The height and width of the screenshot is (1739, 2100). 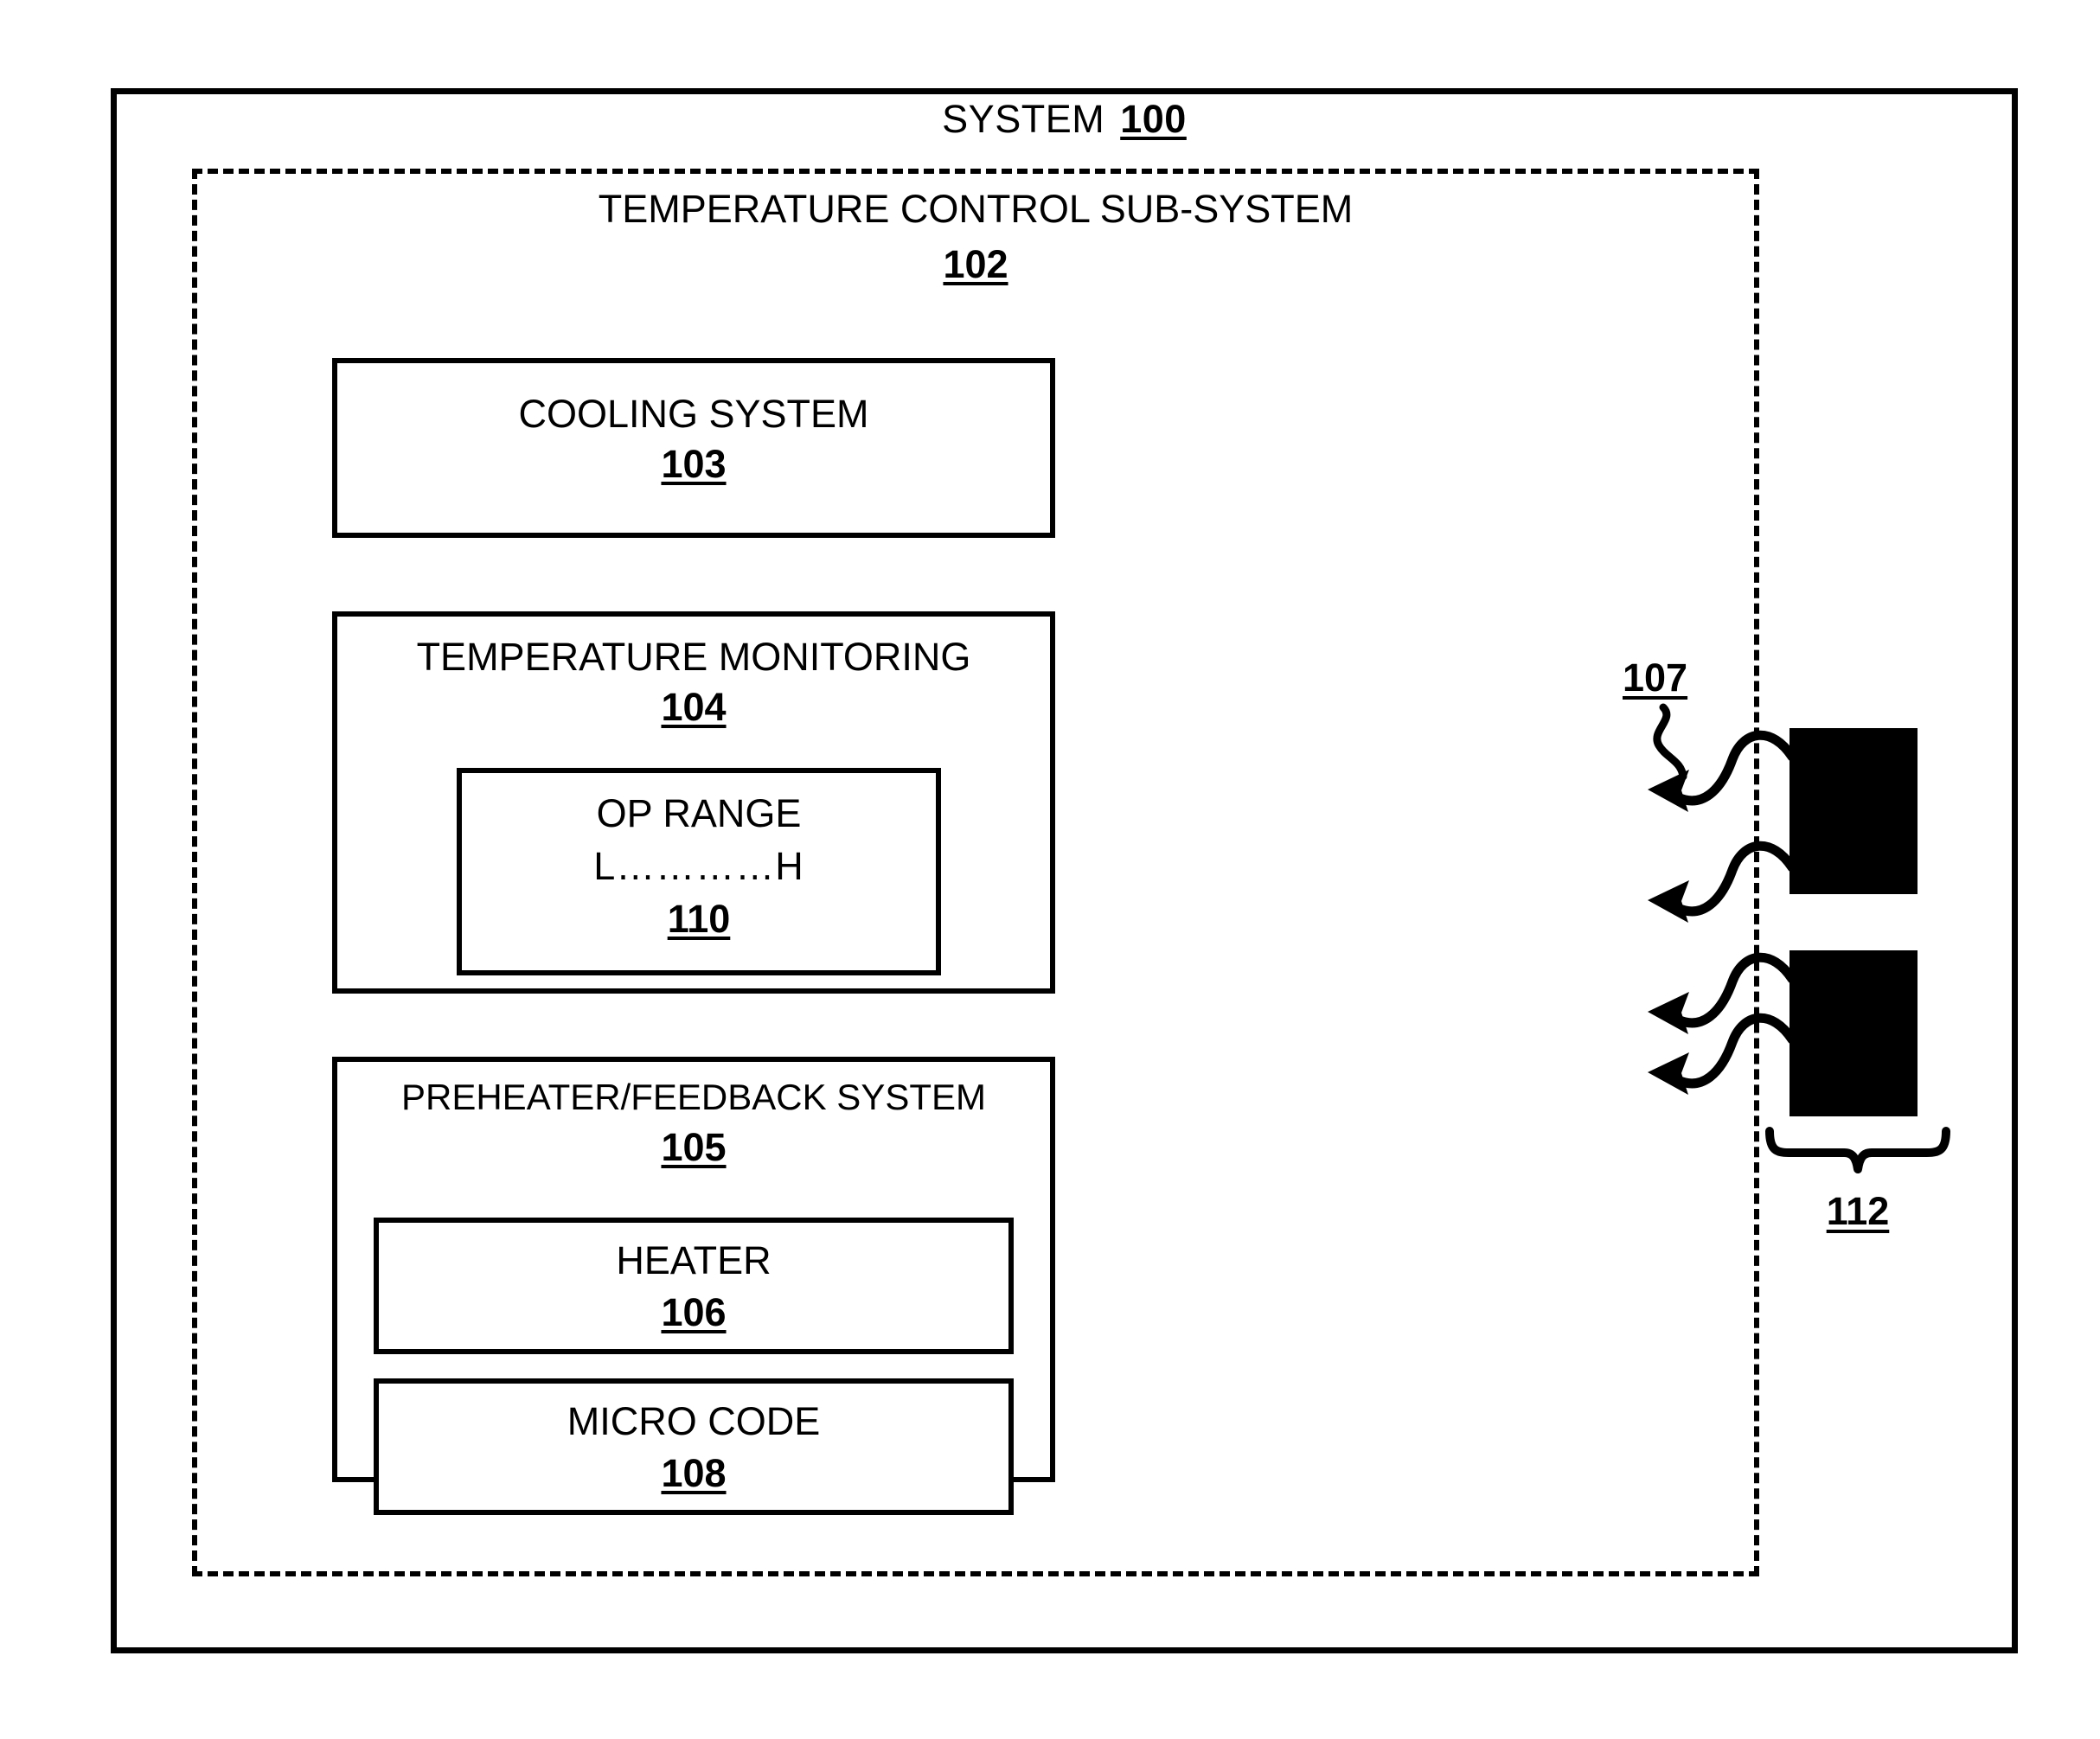 What do you see at coordinates (694, 707) in the screenshot?
I see `temperature-monitoring-reference-number: 104` at bounding box center [694, 707].